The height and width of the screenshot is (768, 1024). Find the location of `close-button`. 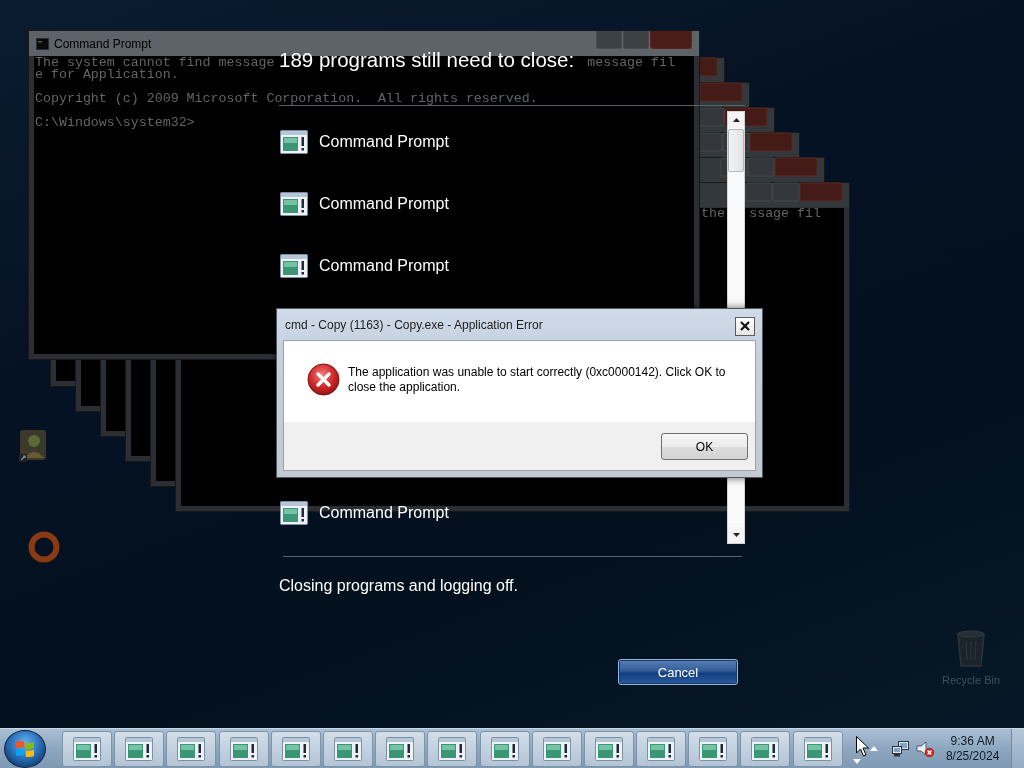

close-button is located at coordinates (745, 326).